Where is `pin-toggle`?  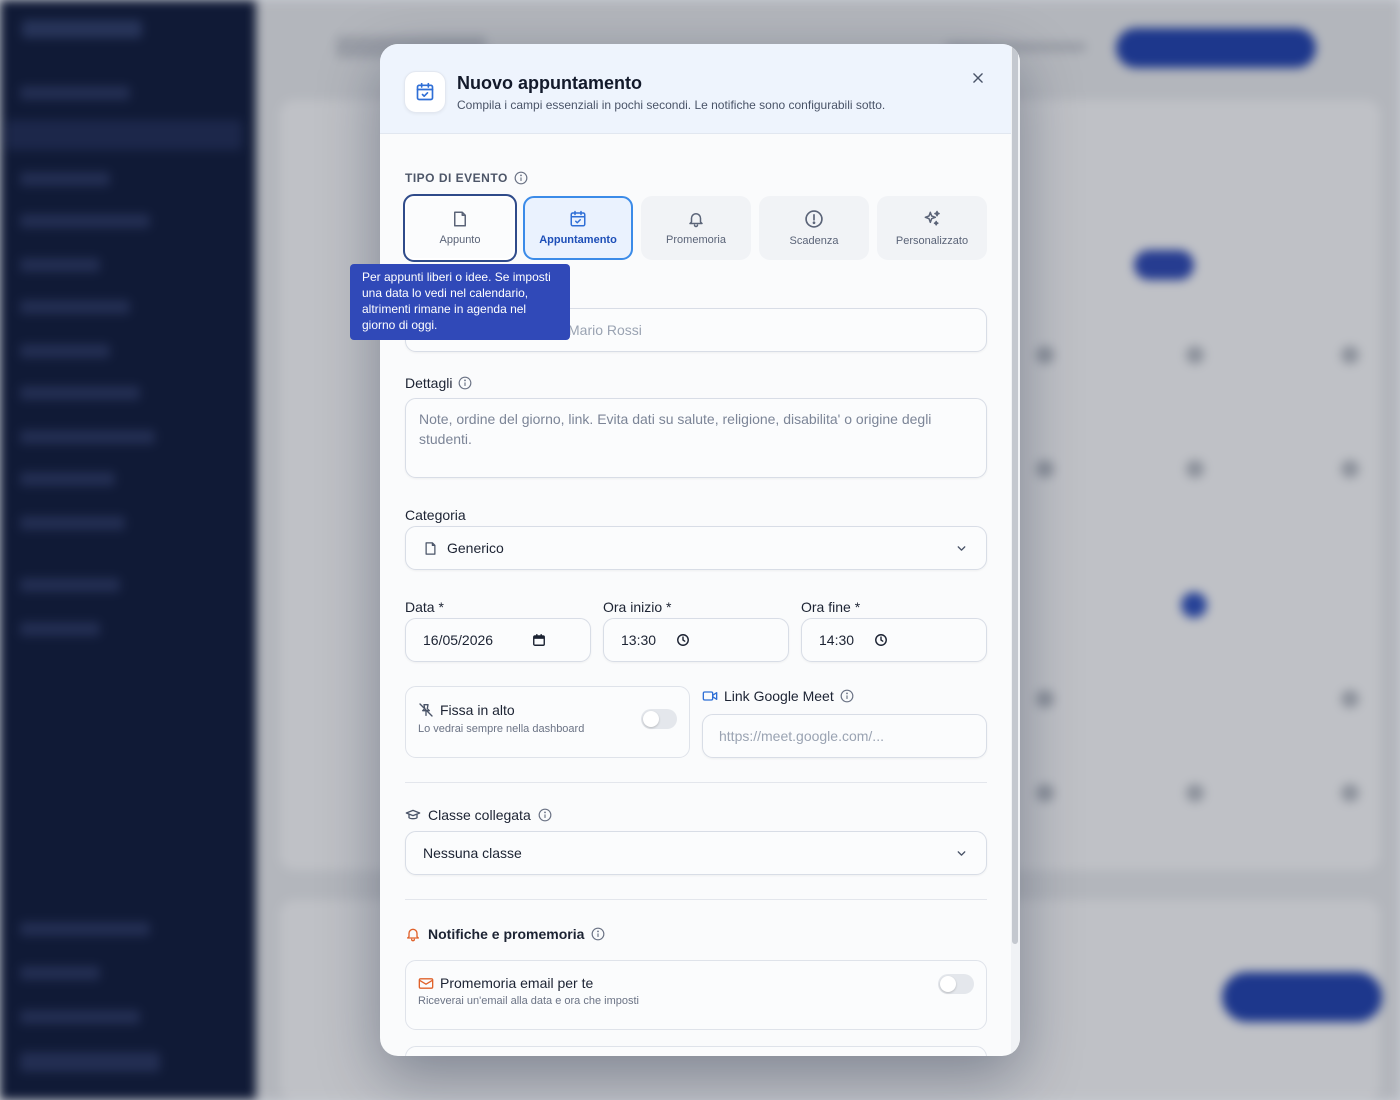 pin-toggle is located at coordinates (659, 719).